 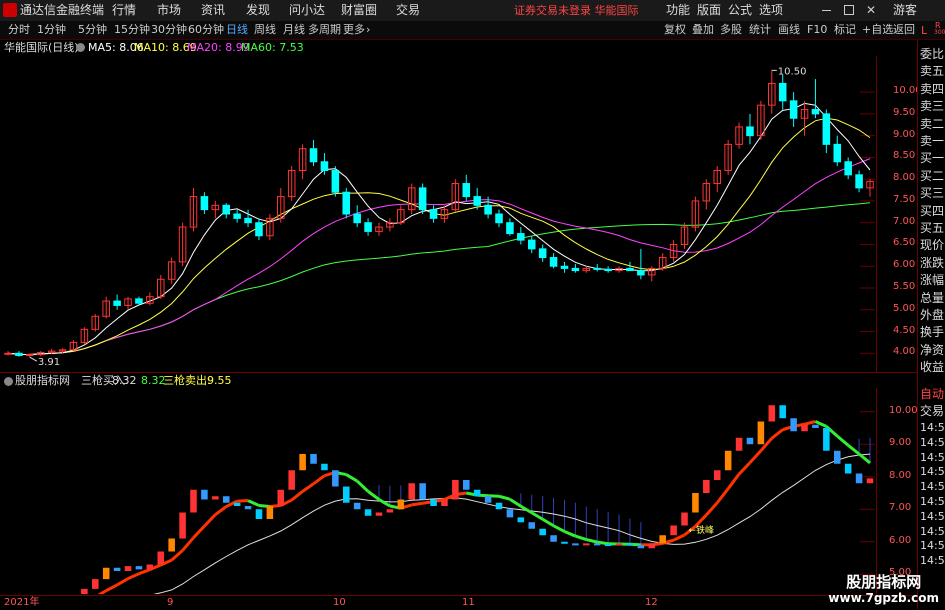 What do you see at coordinates (849, 10) in the screenshot?
I see `maximize-icon` at bounding box center [849, 10].